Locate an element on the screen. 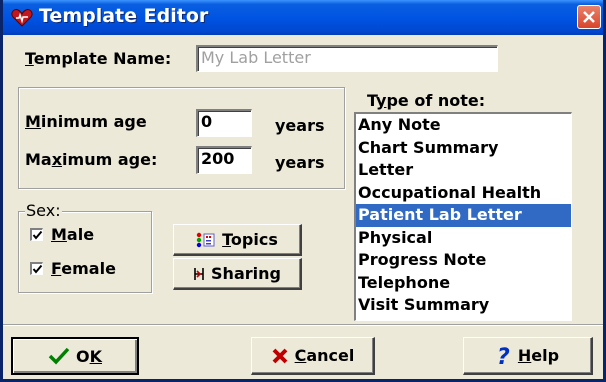 Image resolution: width=606 pixels, height=382 pixels. topics-label: Topics is located at coordinates (250, 239).